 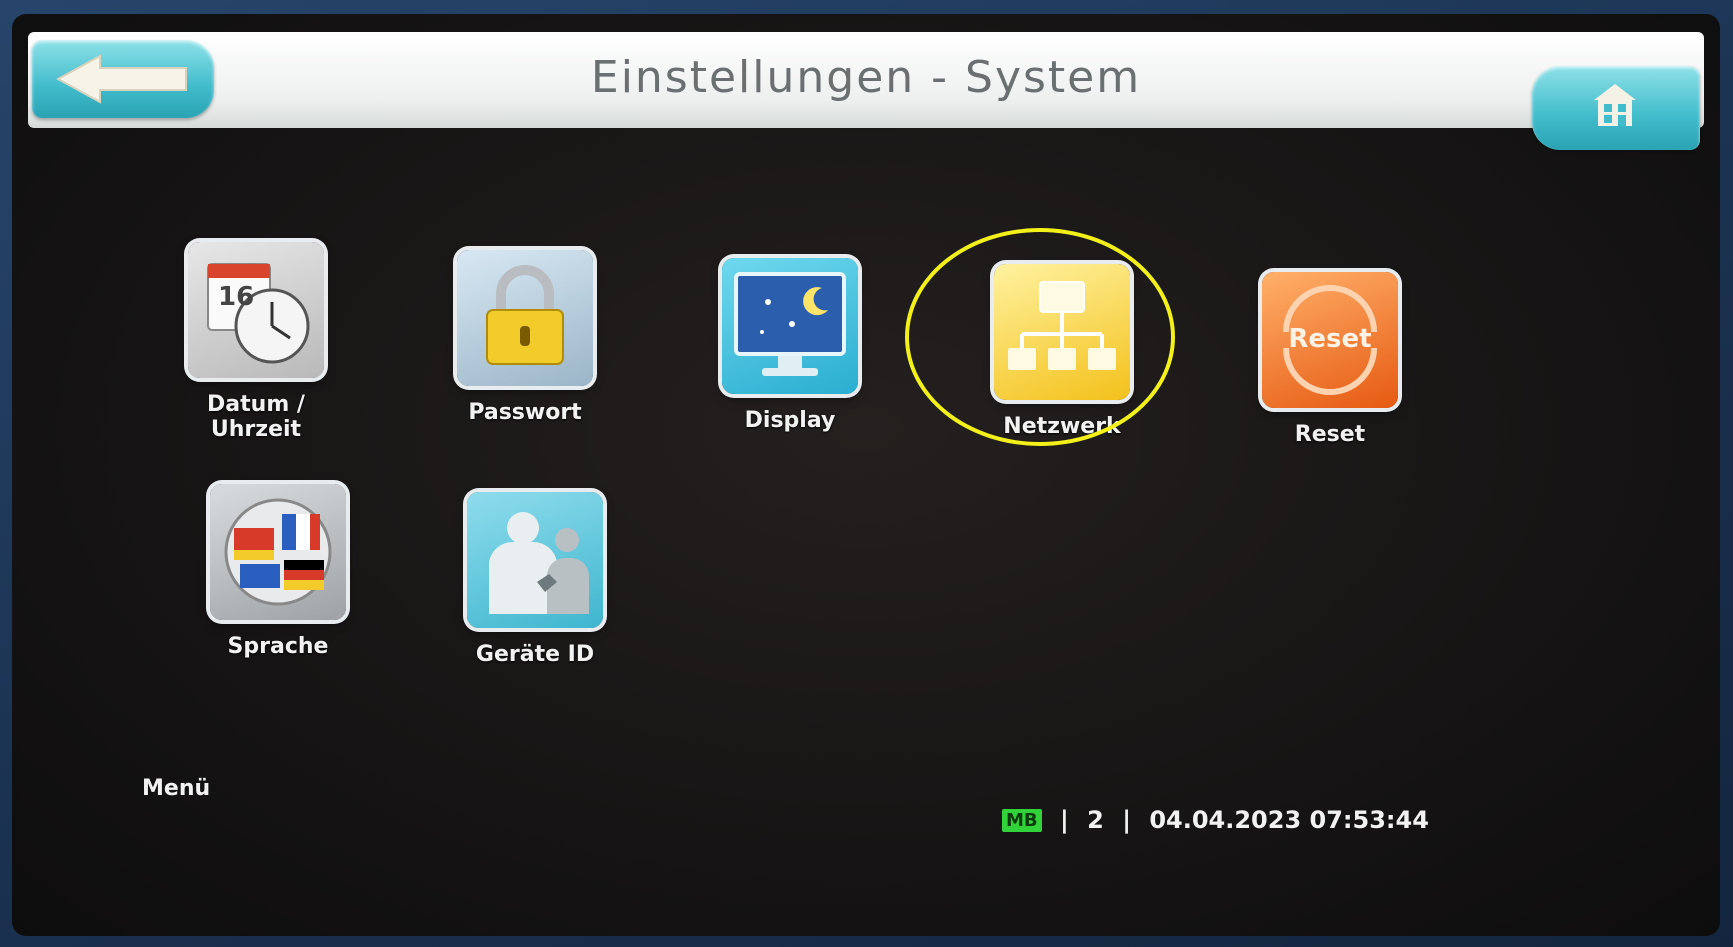 What do you see at coordinates (1289, 820) in the screenshot?
I see `status-datetime: 04.04.2023 07:53:44` at bounding box center [1289, 820].